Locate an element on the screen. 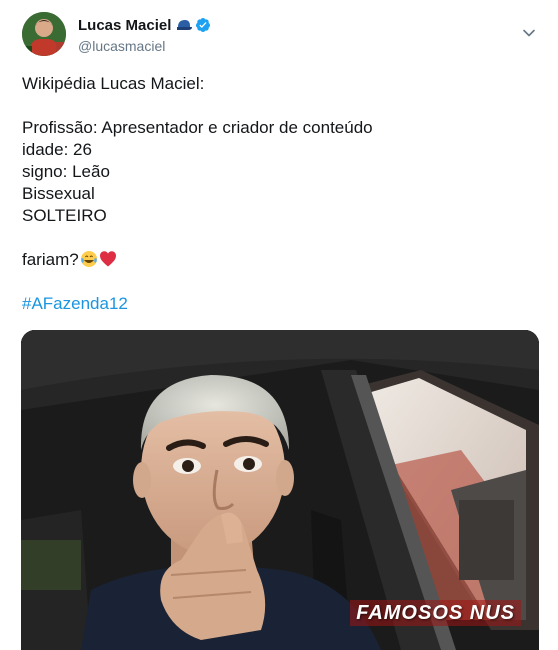 The height and width of the screenshot is (650, 558). tweet-header: Lucas Maciel @lucasmaciel is located at coordinates (282, 37).